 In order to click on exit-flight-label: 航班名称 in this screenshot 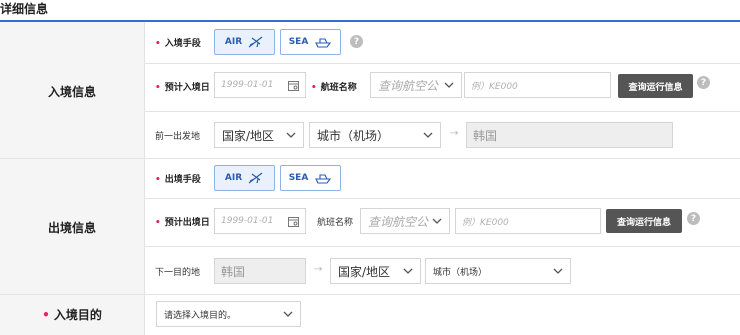, I will do `click(335, 223)`.